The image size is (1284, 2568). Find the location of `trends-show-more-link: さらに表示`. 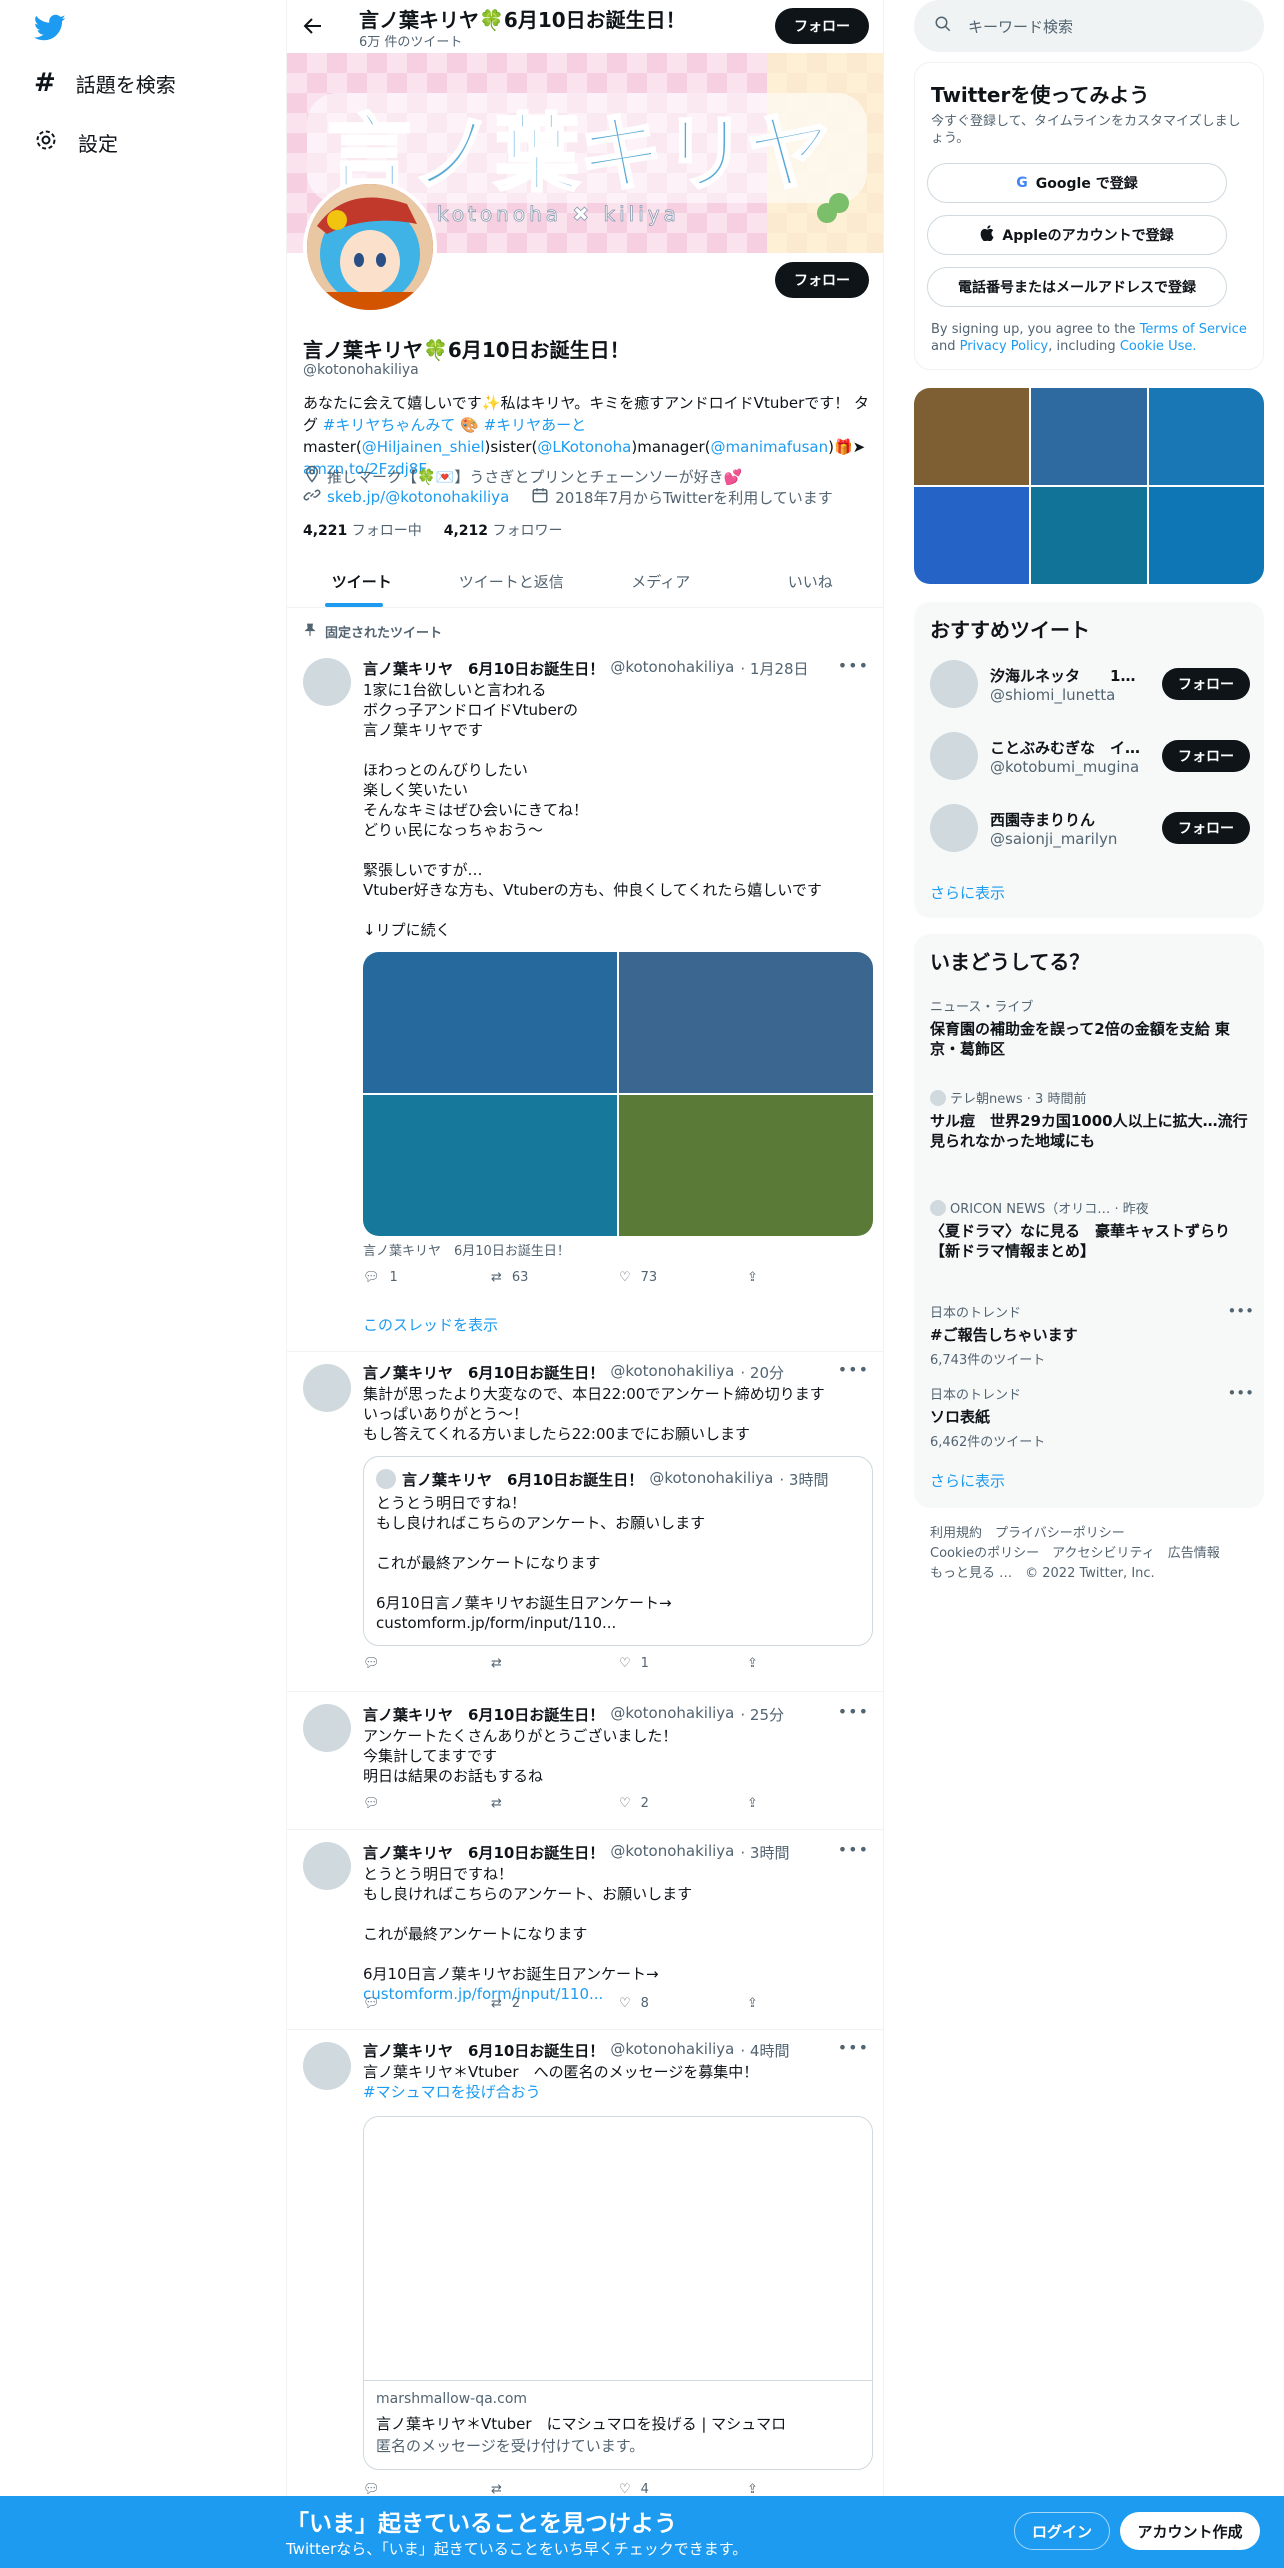

trends-show-more-link: さらに表示 is located at coordinates (967, 1480).